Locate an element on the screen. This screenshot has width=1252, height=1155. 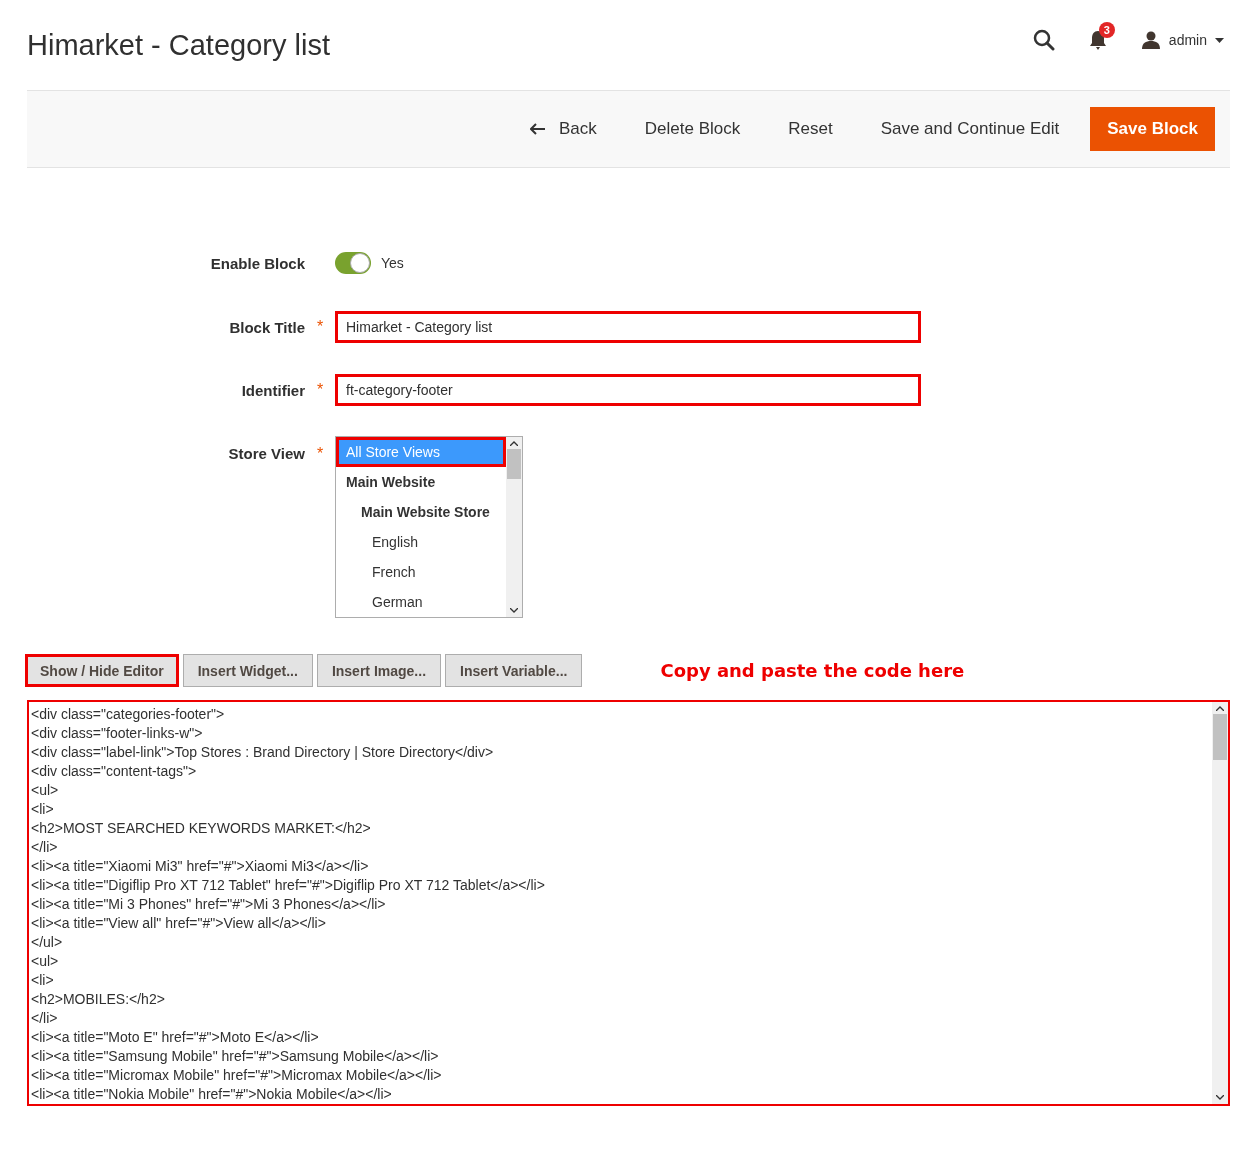
enable-switch is located at coordinates (353, 263).